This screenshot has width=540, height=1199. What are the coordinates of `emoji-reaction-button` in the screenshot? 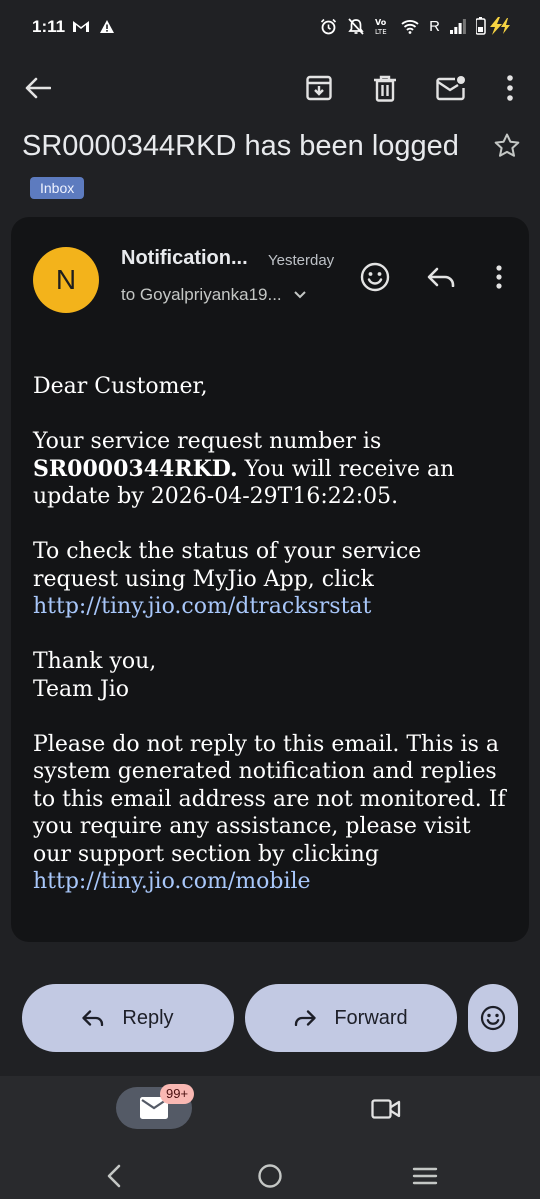 It's located at (493, 1018).